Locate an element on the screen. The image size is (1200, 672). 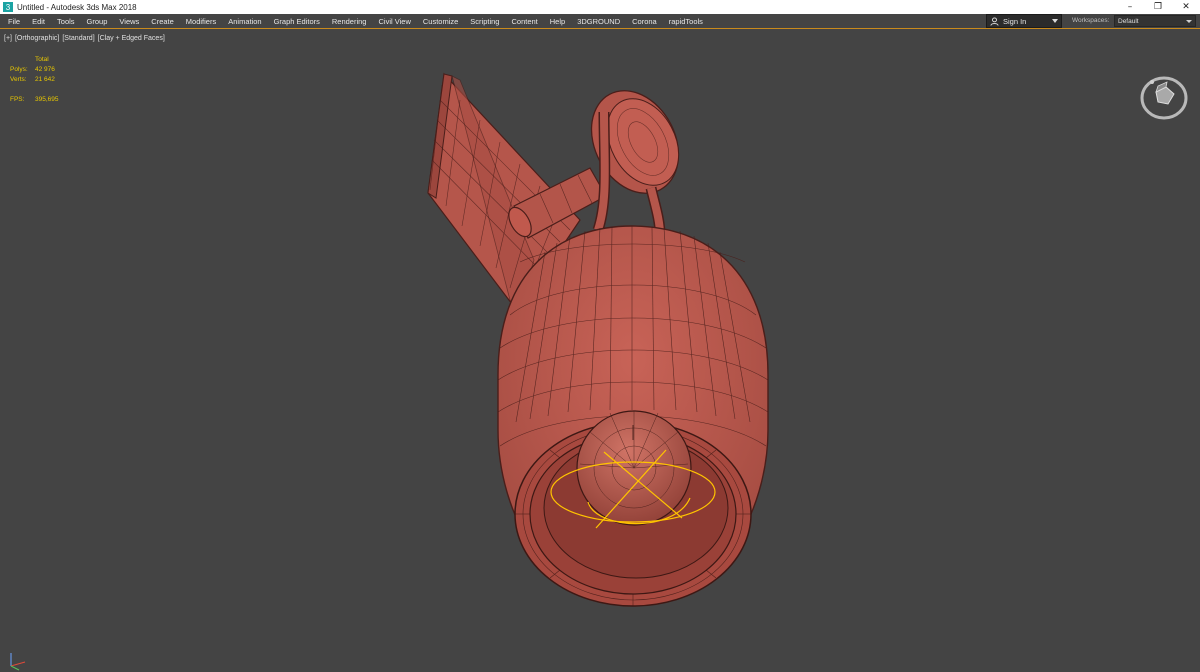
window-title: Untitled - Autodesk 3ds Max 2018 is located at coordinates (77, 7).